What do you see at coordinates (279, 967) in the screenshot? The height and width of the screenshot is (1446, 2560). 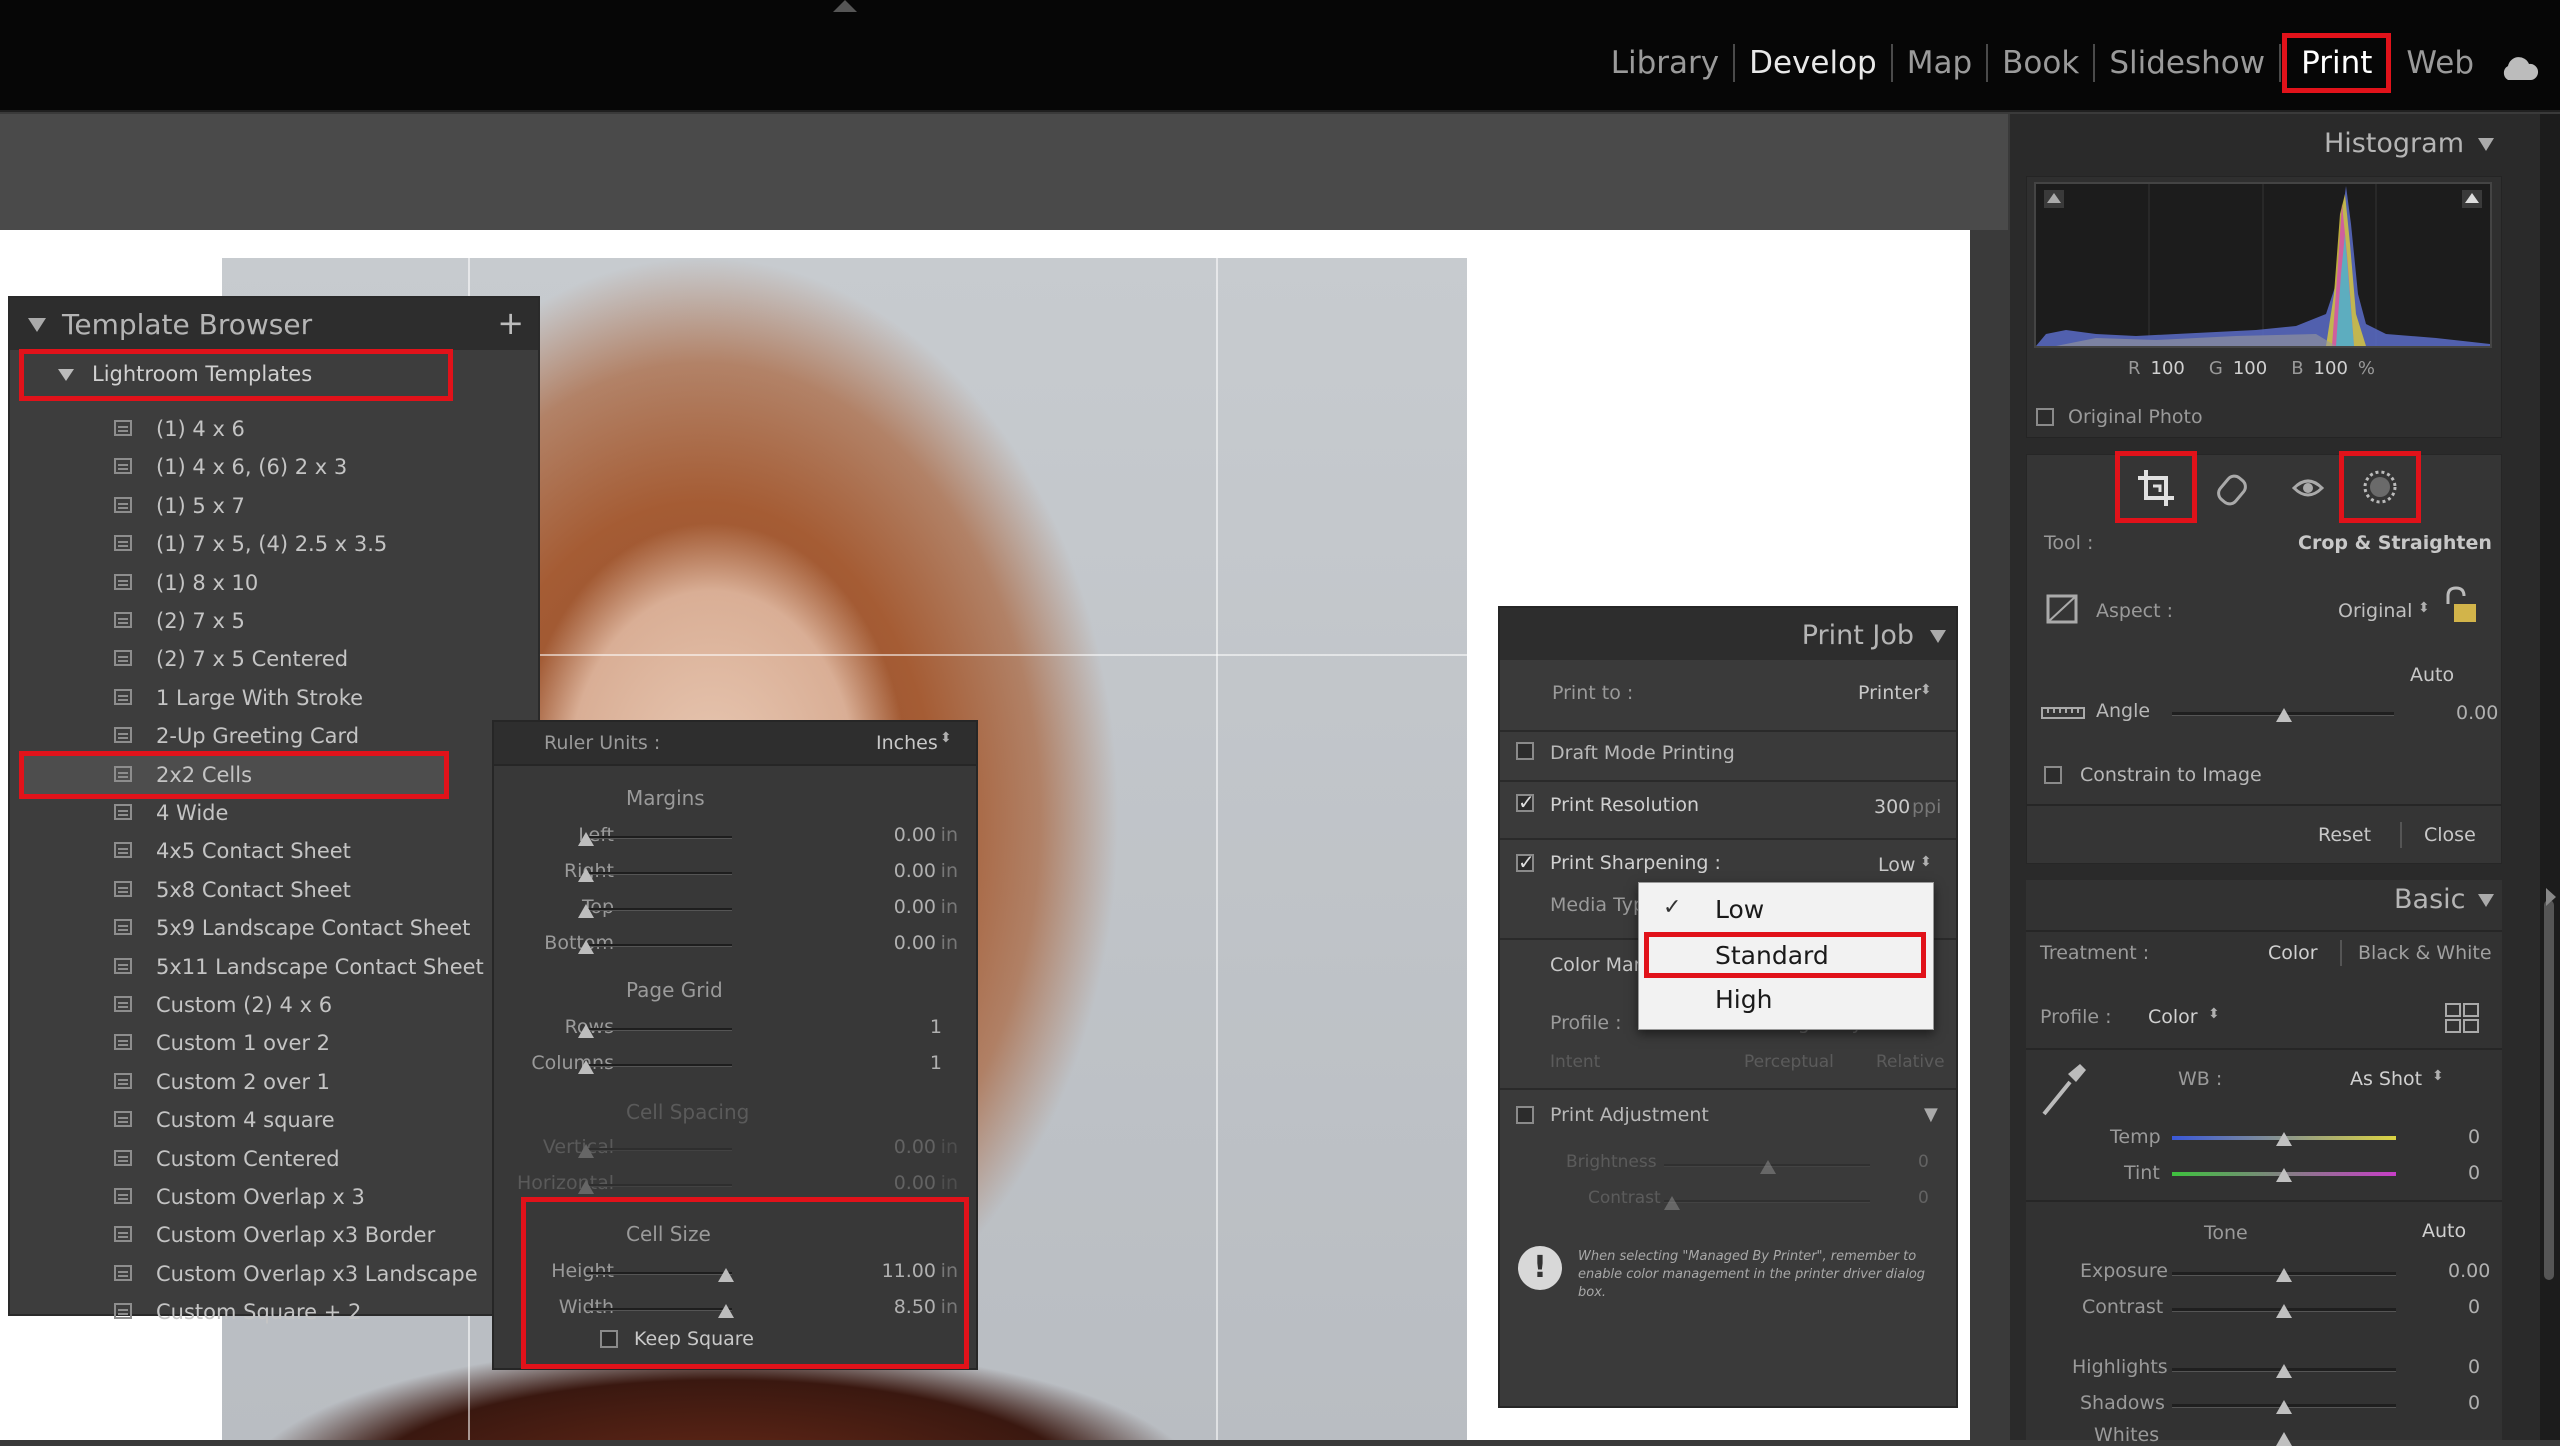 I see `template-item: 5x11 Landscape Contact Sheet` at bounding box center [279, 967].